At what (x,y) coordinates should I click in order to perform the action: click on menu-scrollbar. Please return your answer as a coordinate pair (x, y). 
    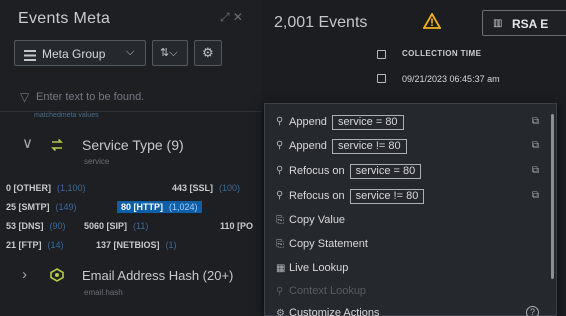
    Looking at the image, I should click on (552, 196).